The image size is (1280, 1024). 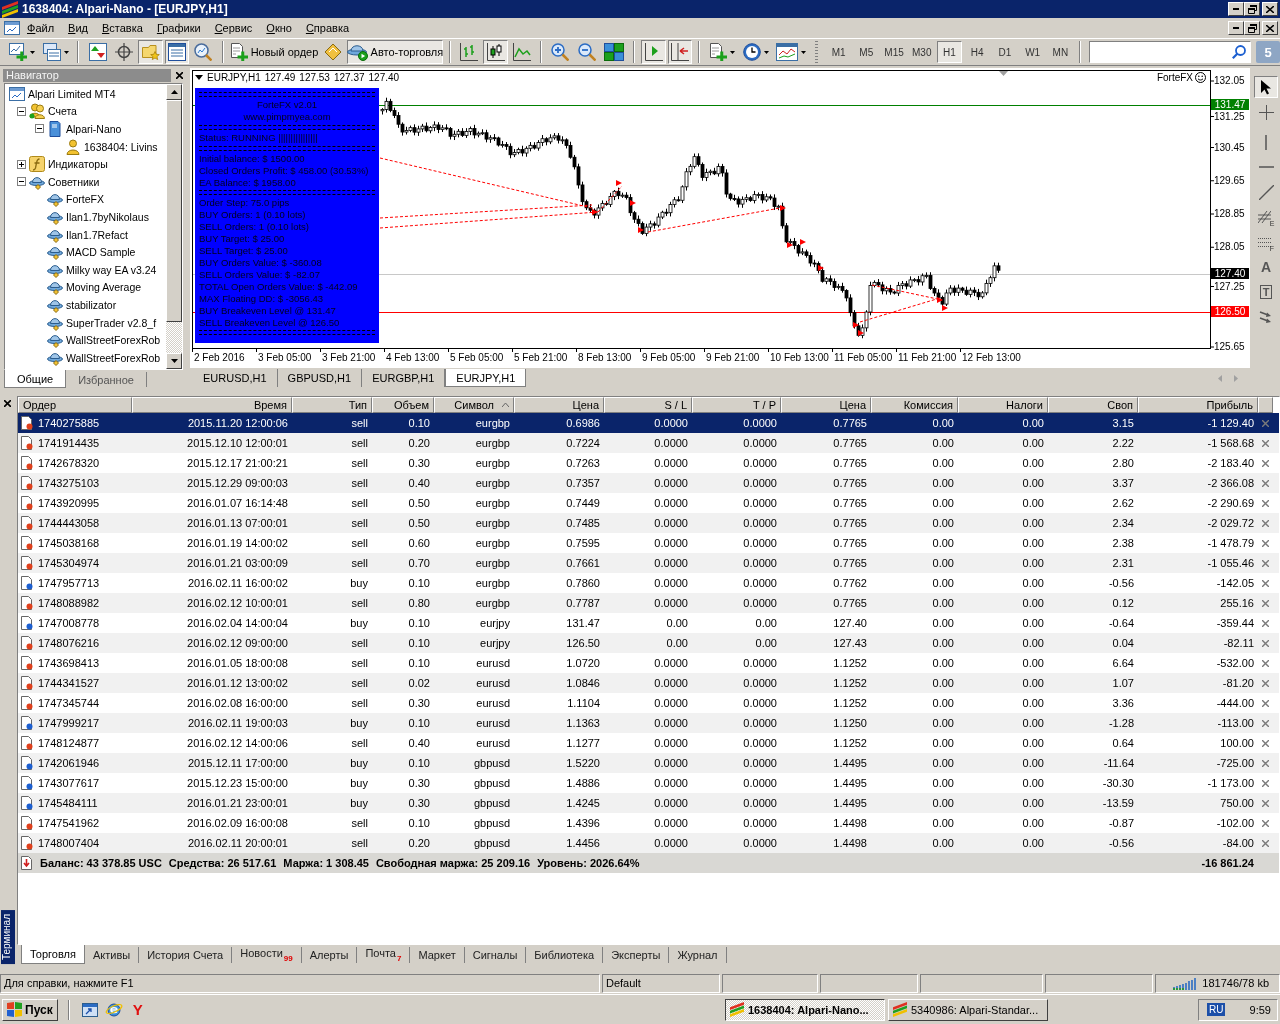 What do you see at coordinates (474, 405) in the screenshot?
I see `column-header: Символ` at bounding box center [474, 405].